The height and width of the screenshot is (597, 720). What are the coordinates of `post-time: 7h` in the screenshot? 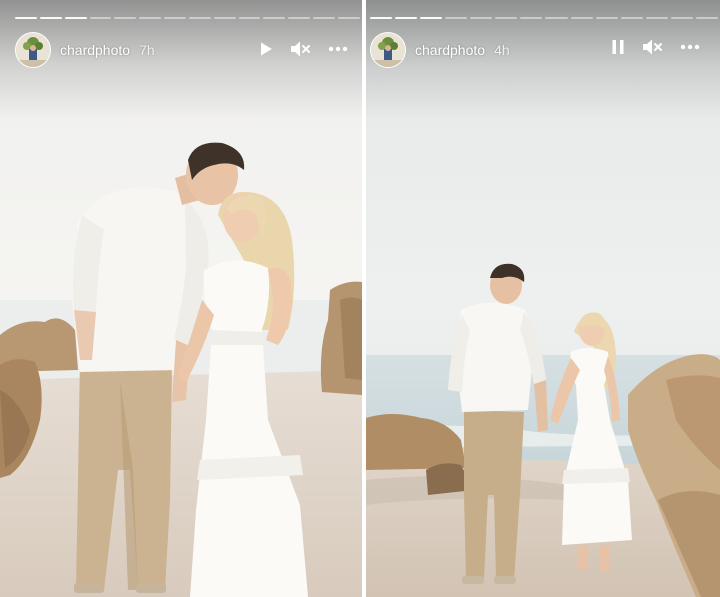 It's located at (147, 50).